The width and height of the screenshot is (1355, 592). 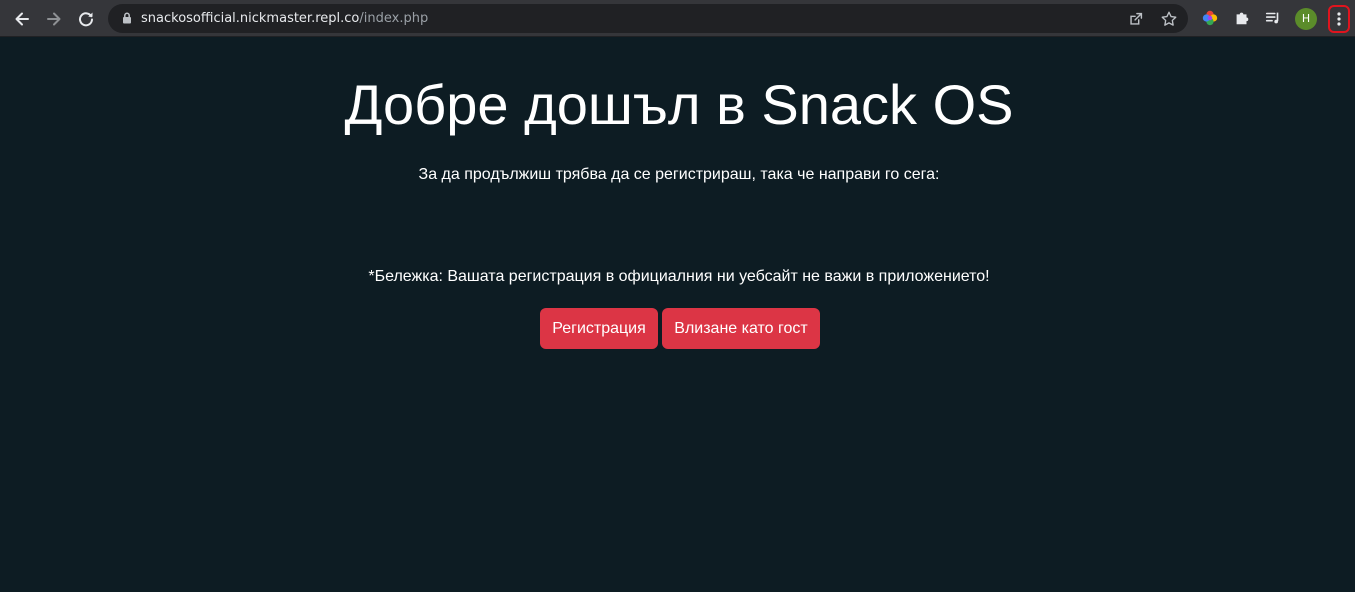 I want to click on lock-icon, so click(x=127, y=18).